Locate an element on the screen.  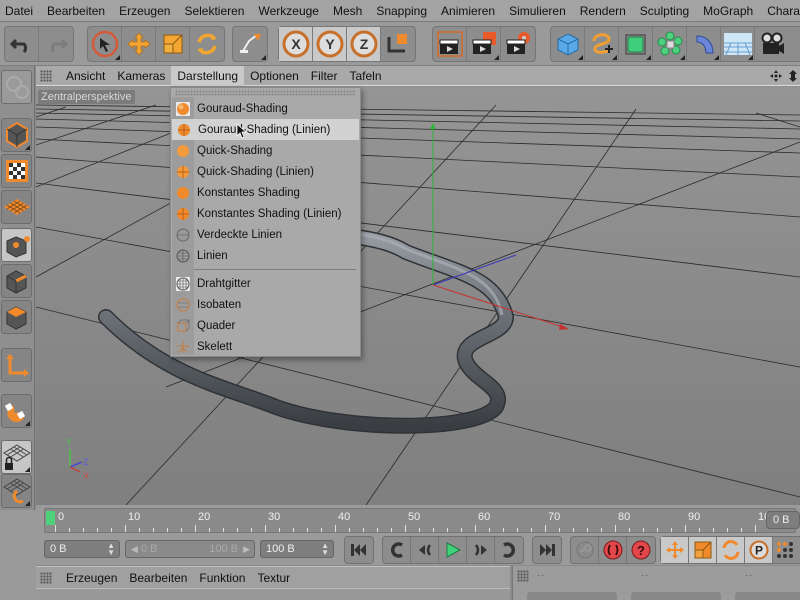
material-menu-erzeugen: Erzeugen is located at coordinates (91, 578).